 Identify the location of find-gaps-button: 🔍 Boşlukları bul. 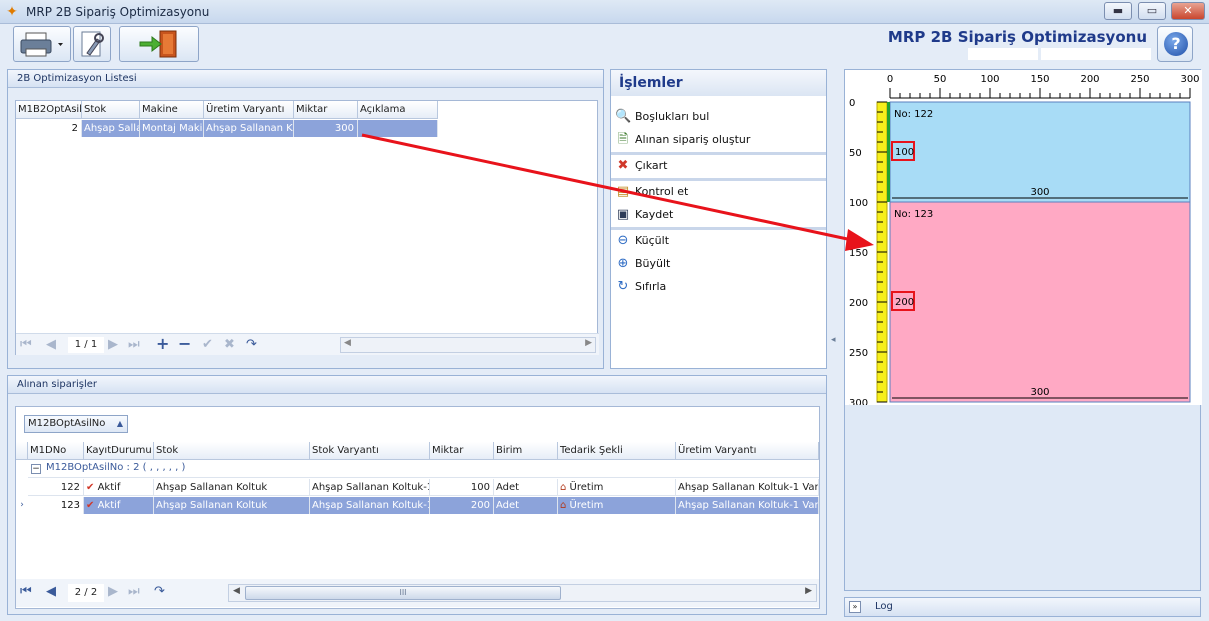
(719, 117).